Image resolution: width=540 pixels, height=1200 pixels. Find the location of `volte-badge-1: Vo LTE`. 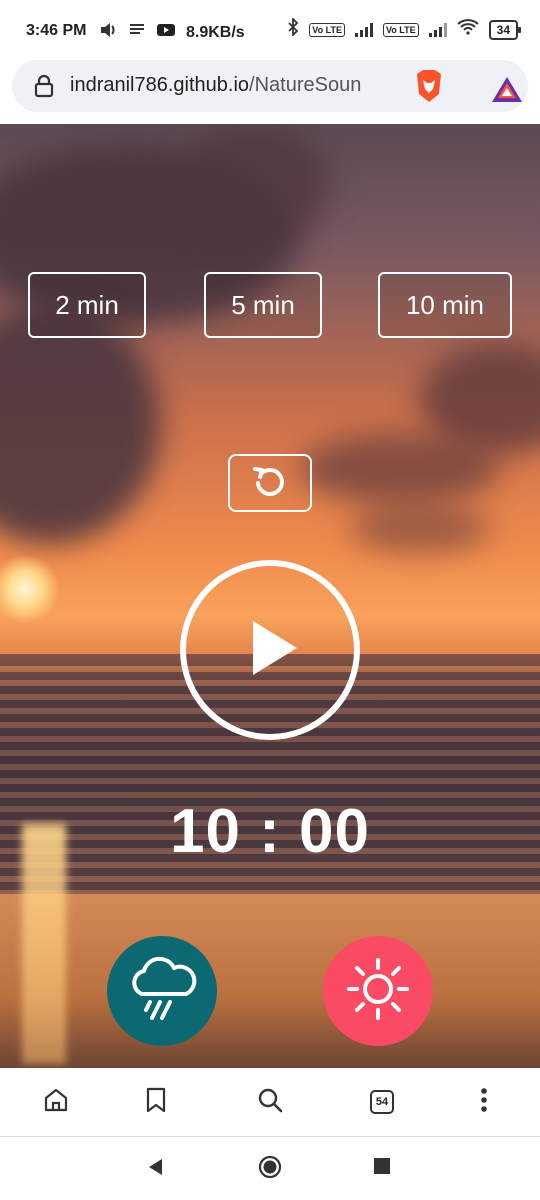

volte-badge-1: Vo LTE is located at coordinates (327, 29).